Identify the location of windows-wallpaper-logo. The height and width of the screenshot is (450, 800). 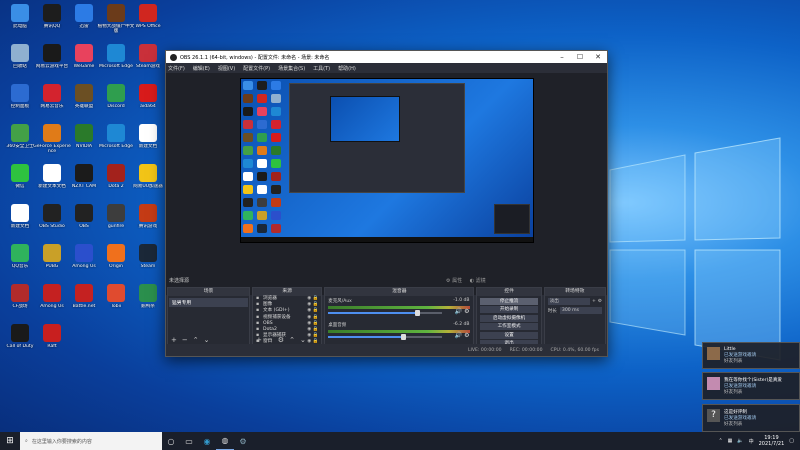
(695, 249).